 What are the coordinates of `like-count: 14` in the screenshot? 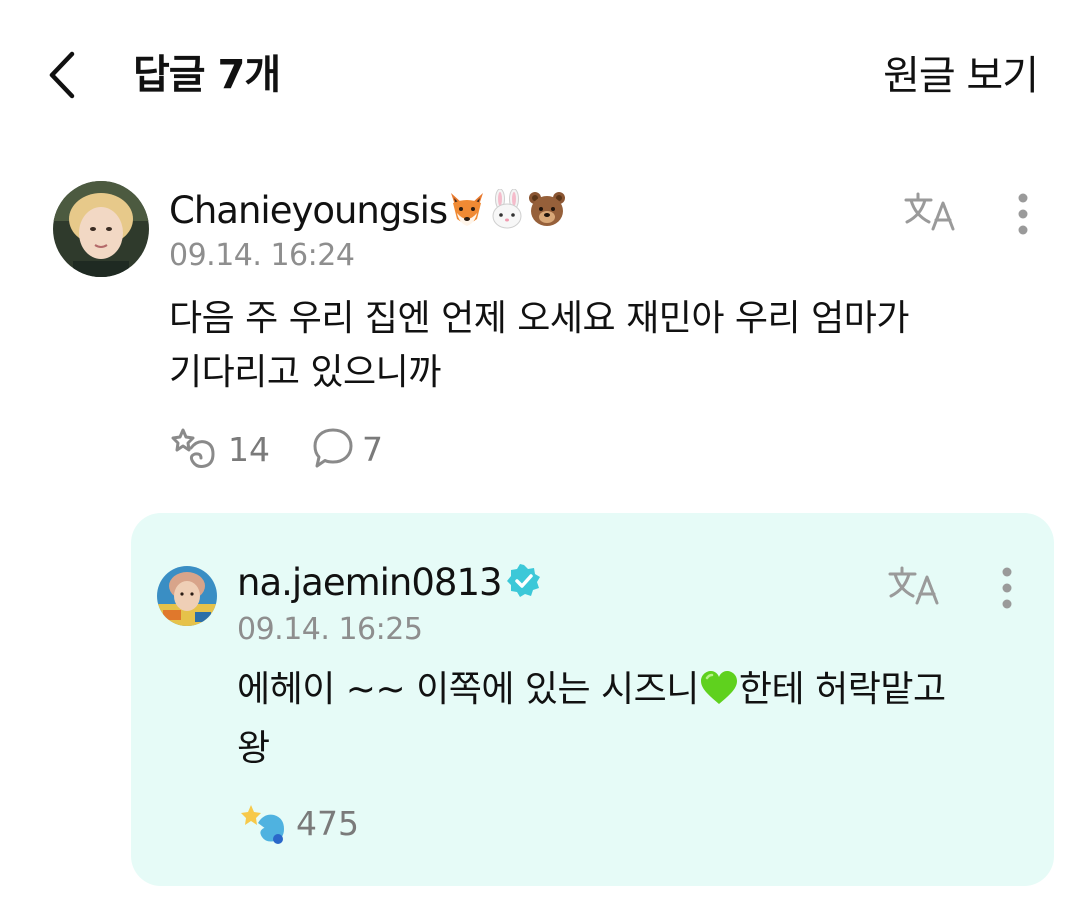 It's located at (249, 449).